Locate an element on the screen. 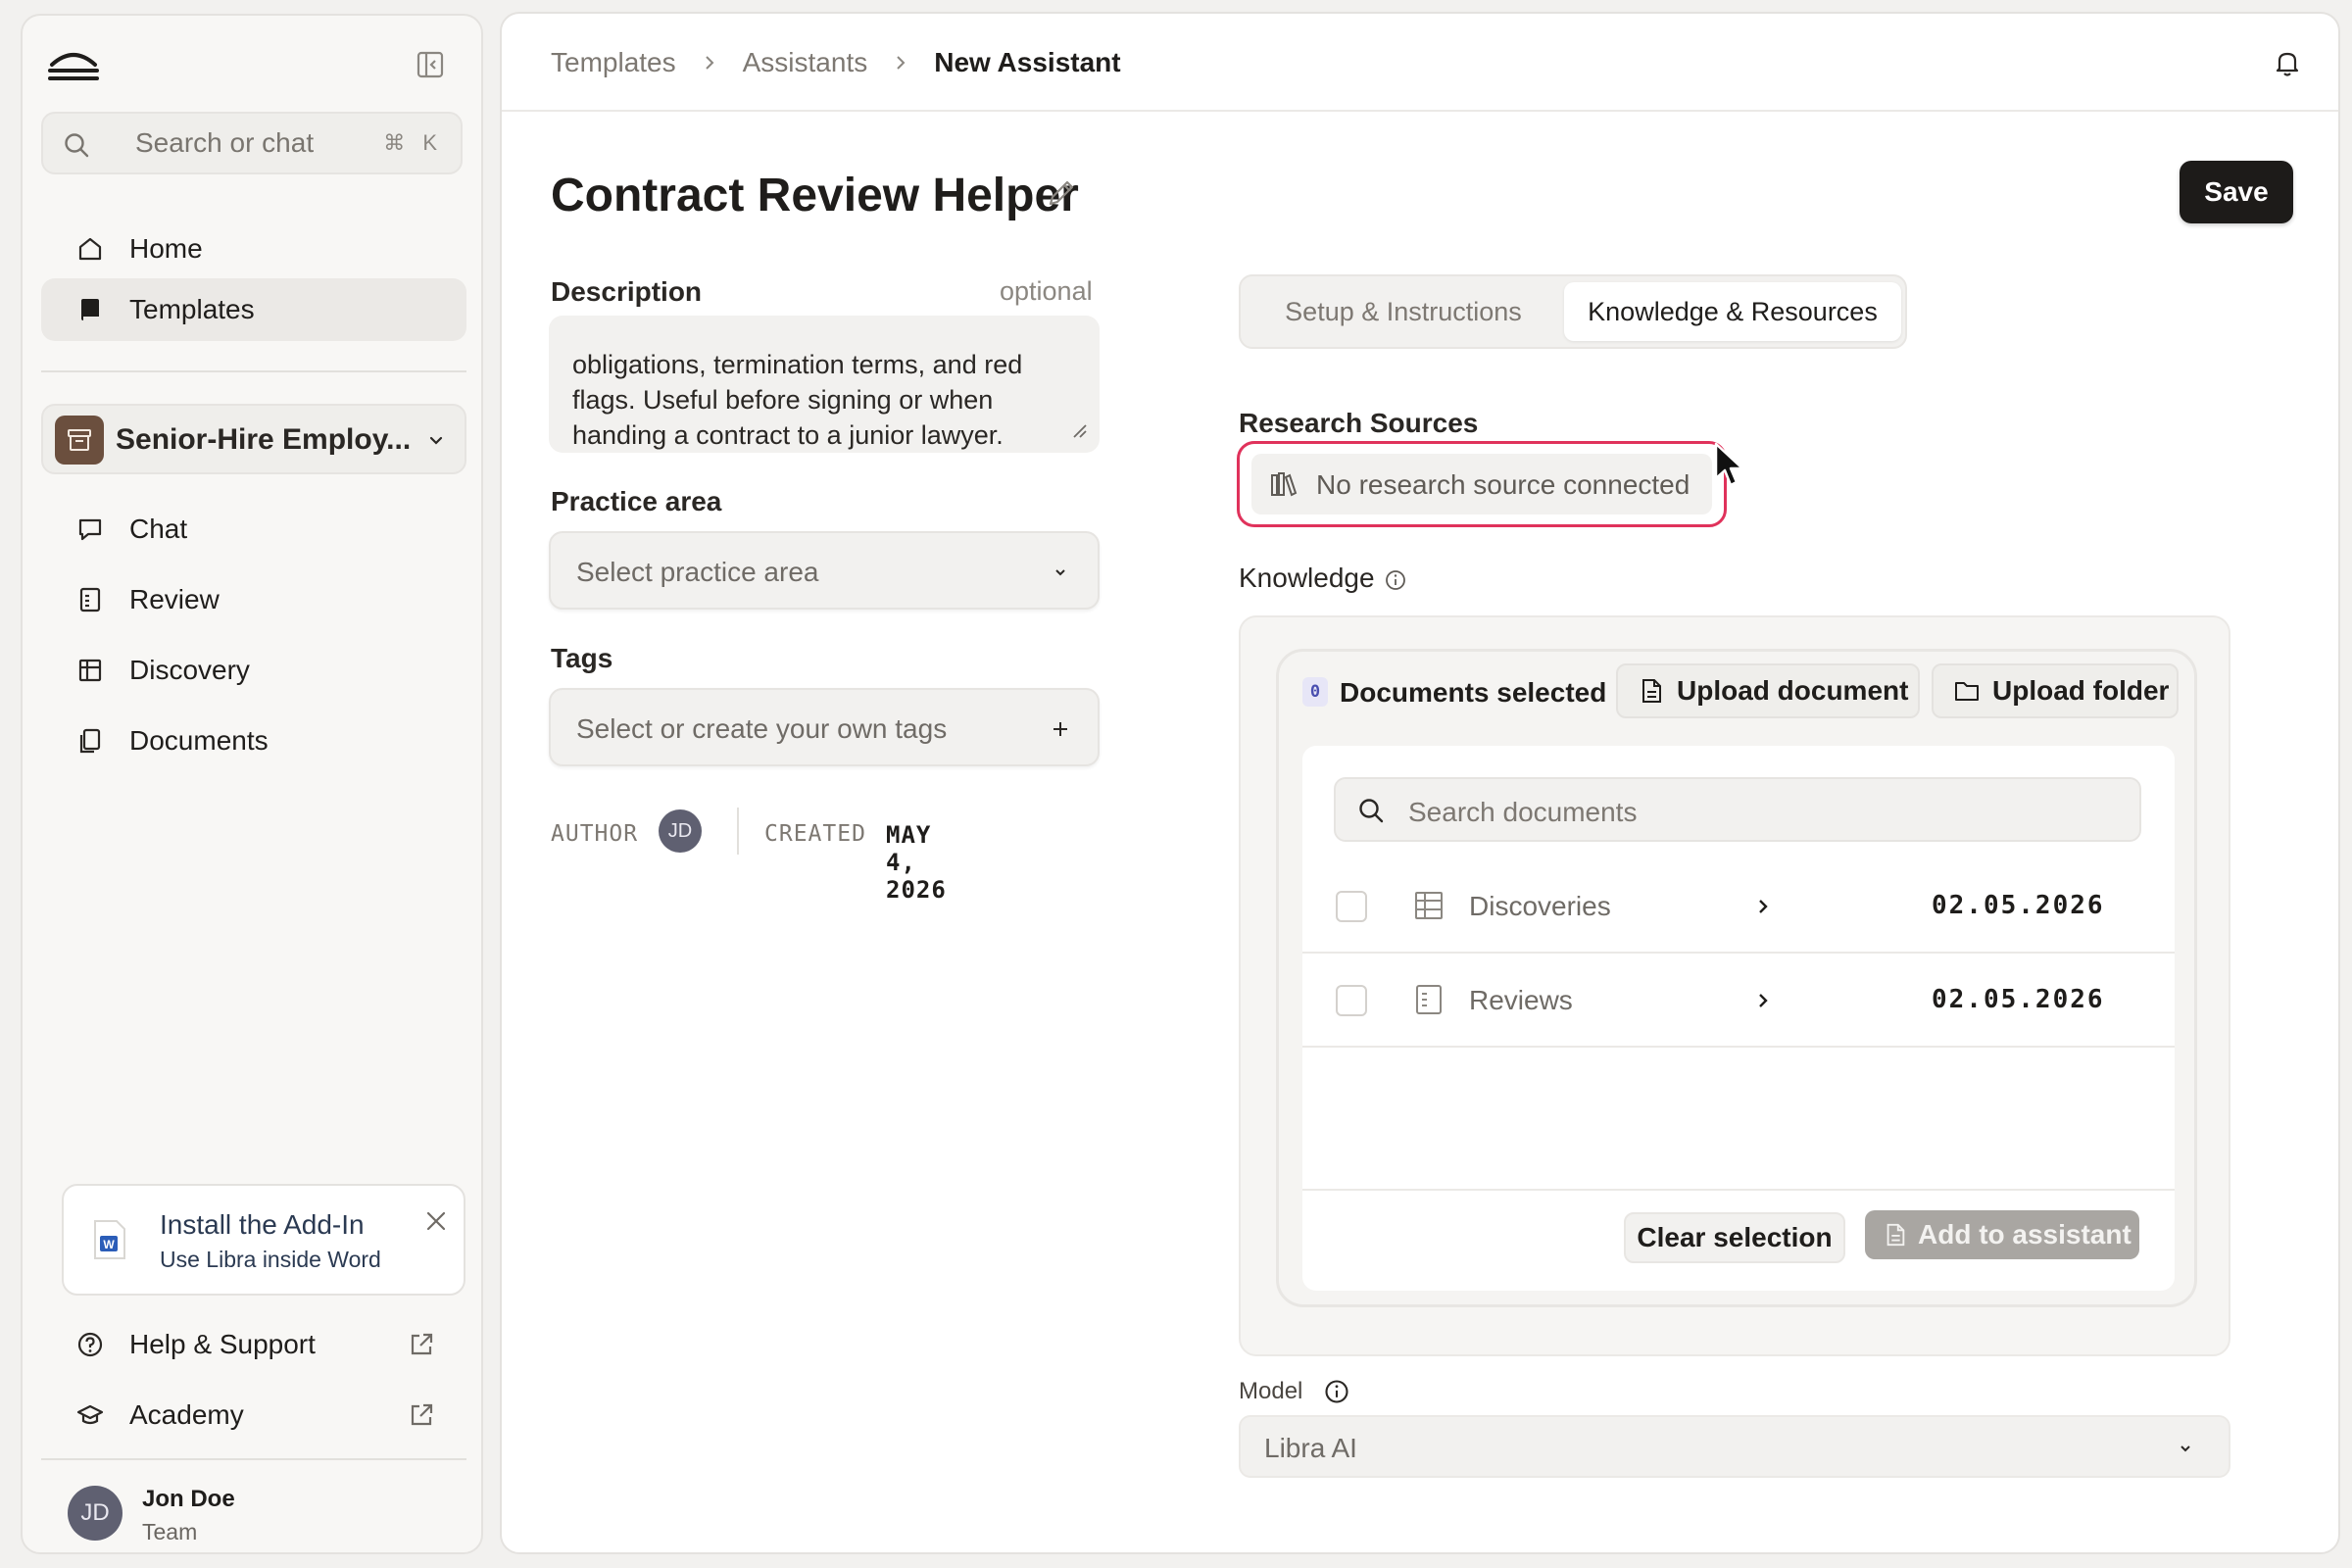  breadcrumb: Templates Assistants New Assistant is located at coordinates (836, 62).